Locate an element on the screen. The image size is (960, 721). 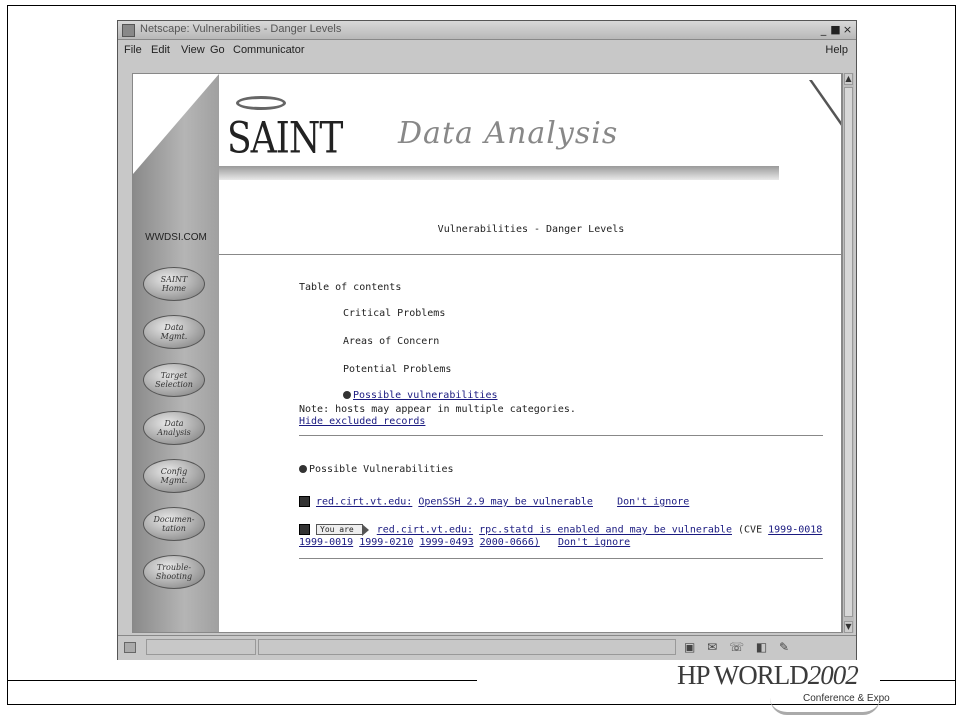
nav-wedge is located at coordinates (176, 124).